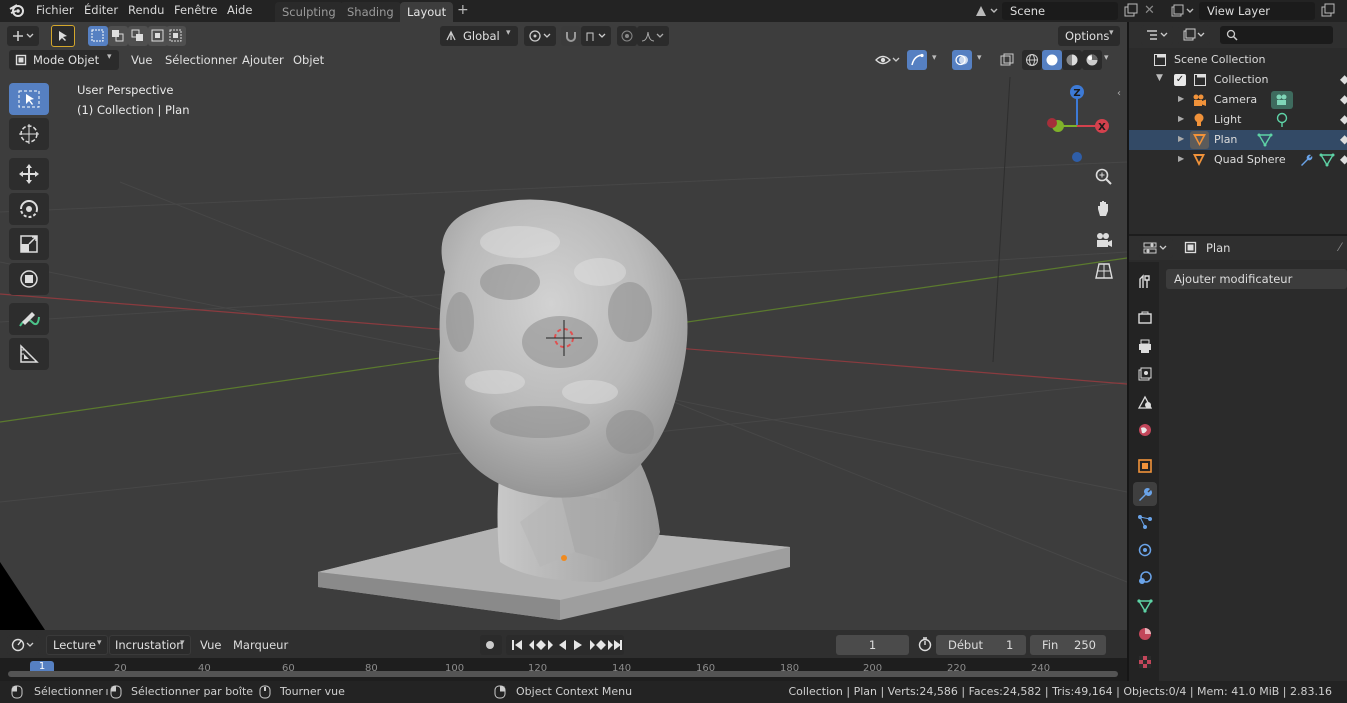 This screenshot has height=703, width=1347. I want to click on current-frame-field: 1, so click(872, 645).